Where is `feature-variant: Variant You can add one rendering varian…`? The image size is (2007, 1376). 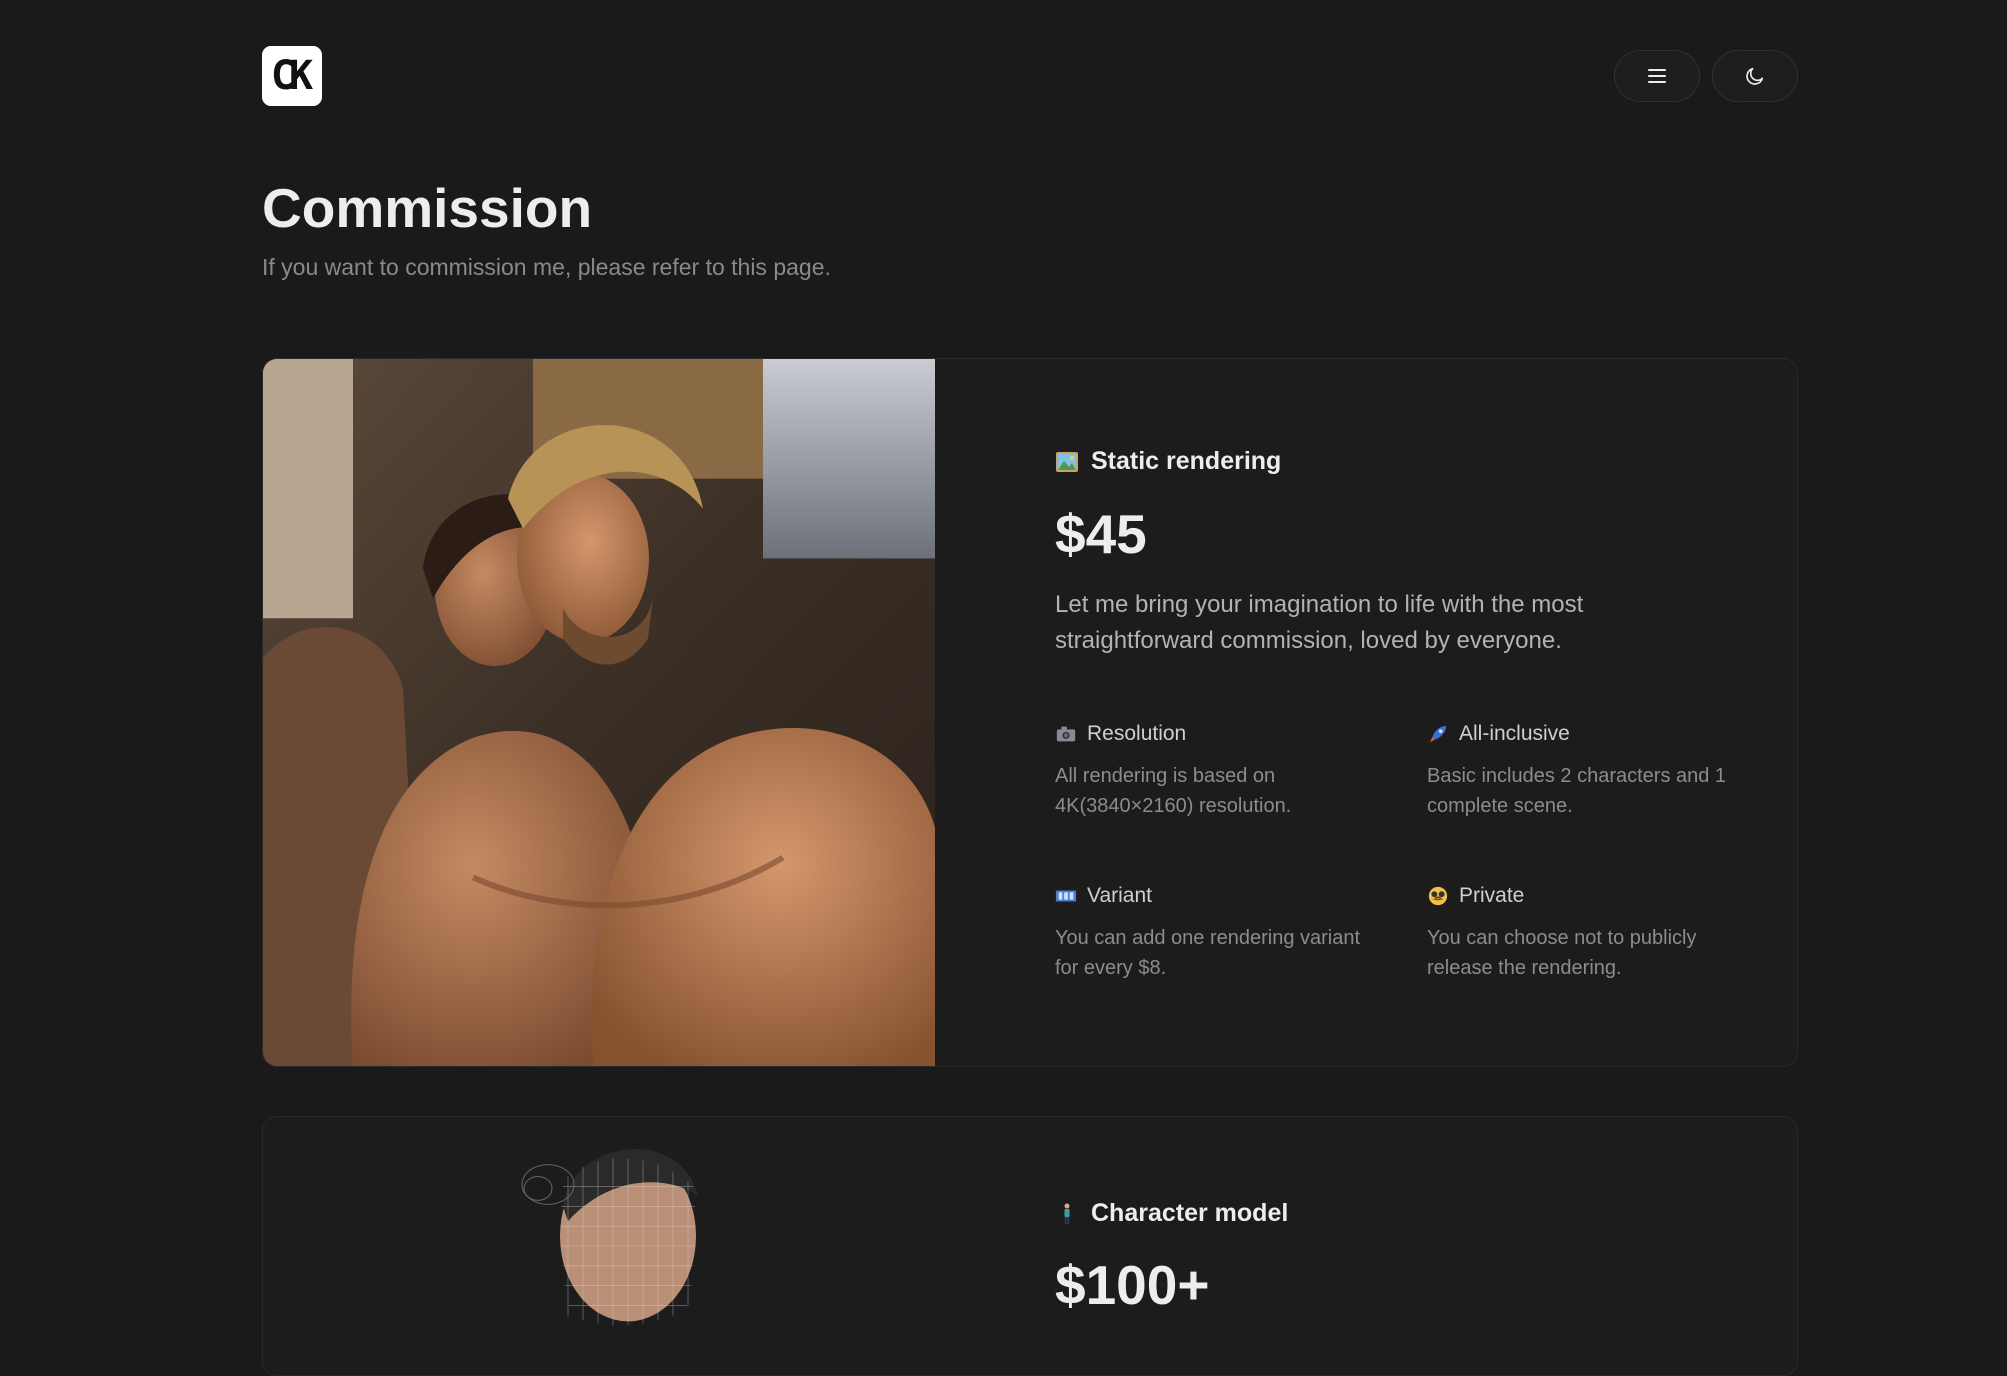 feature-variant: Variant You can add one rendering varian… is located at coordinates (1220, 932).